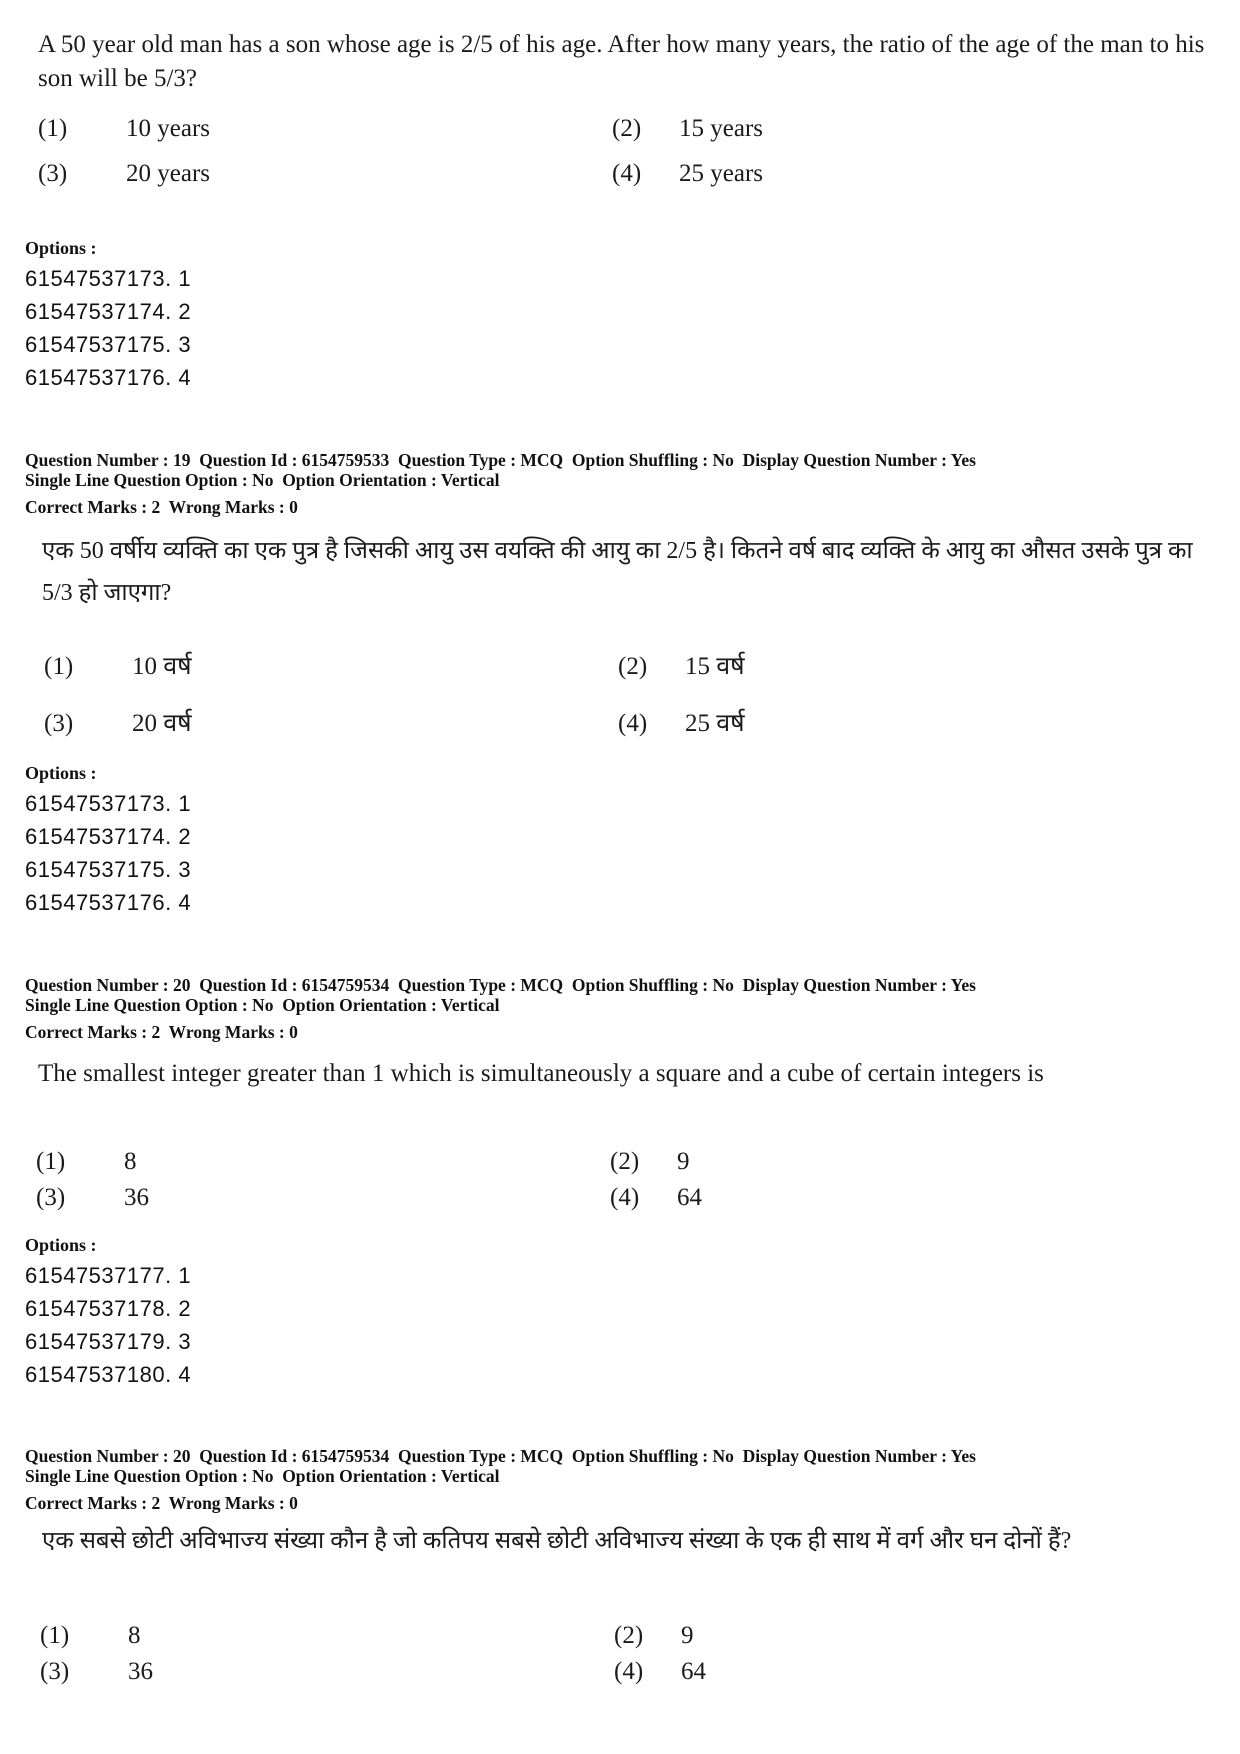 The height and width of the screenshot is (1754, 1240). What do you see at coordinates (118, 722) in the screenshot?
I see `choice-3: (3) 20 वर्ष` at bounding box center [118, 722].